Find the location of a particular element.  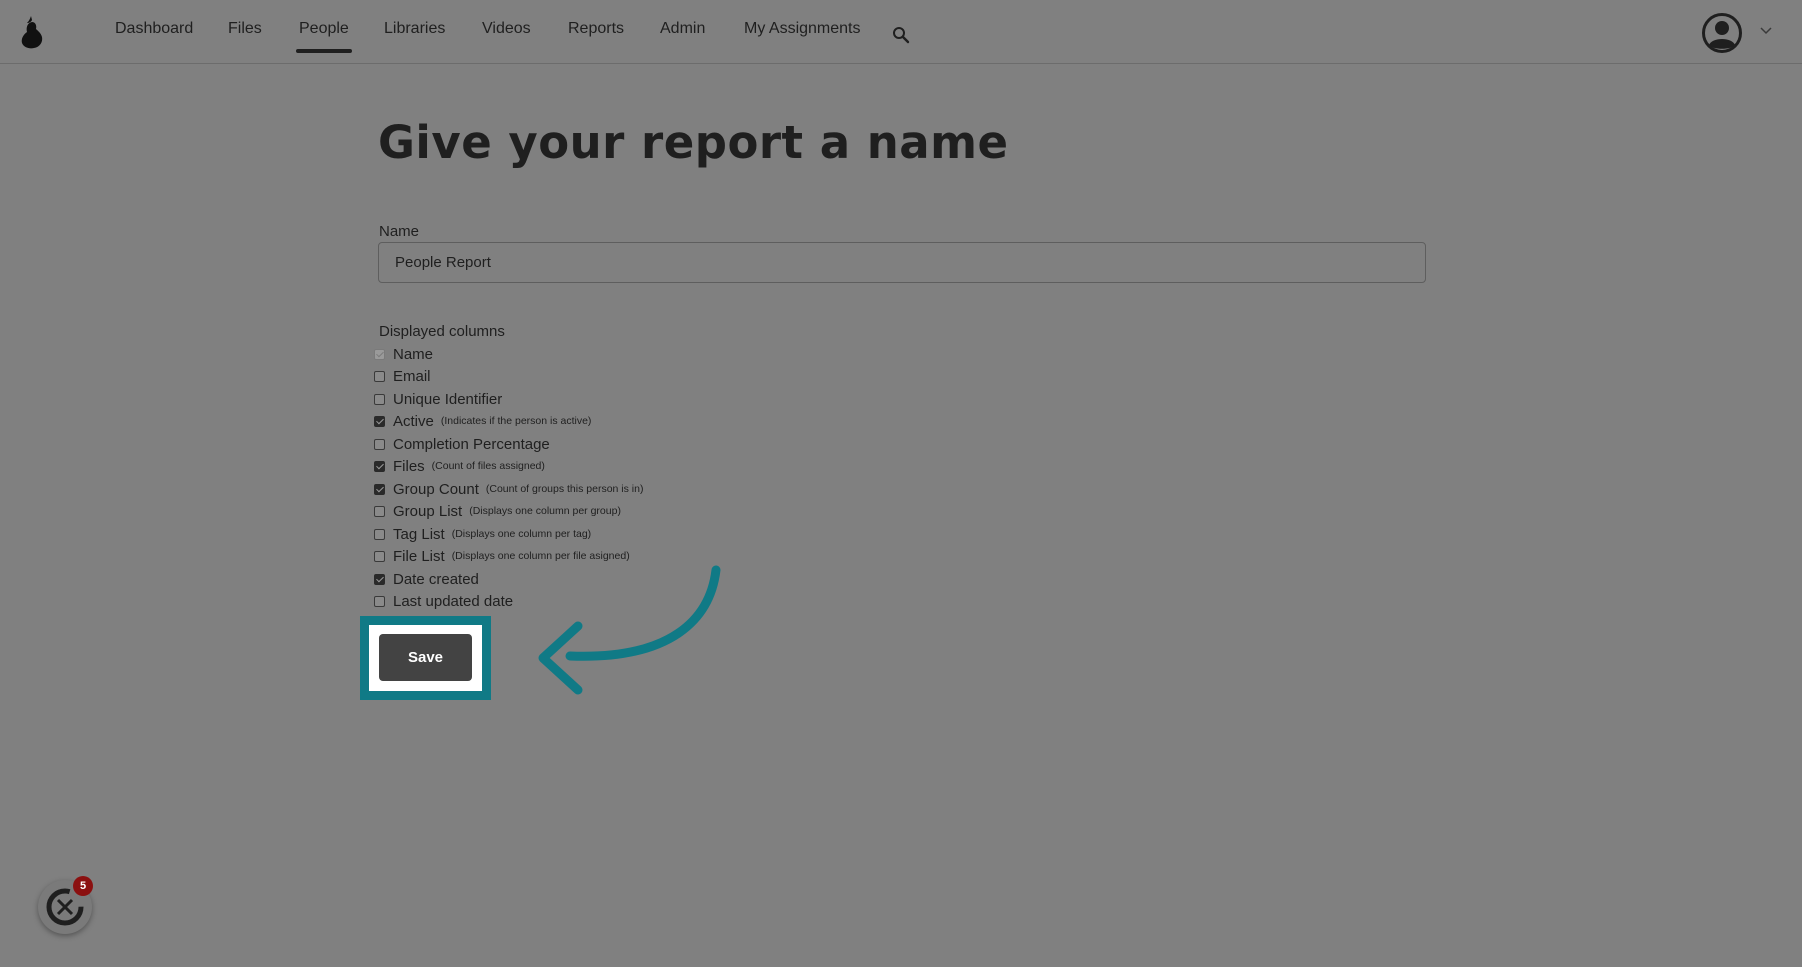

column-option-hint: (Displays one column per tag) is located at coordinates (521, 534).